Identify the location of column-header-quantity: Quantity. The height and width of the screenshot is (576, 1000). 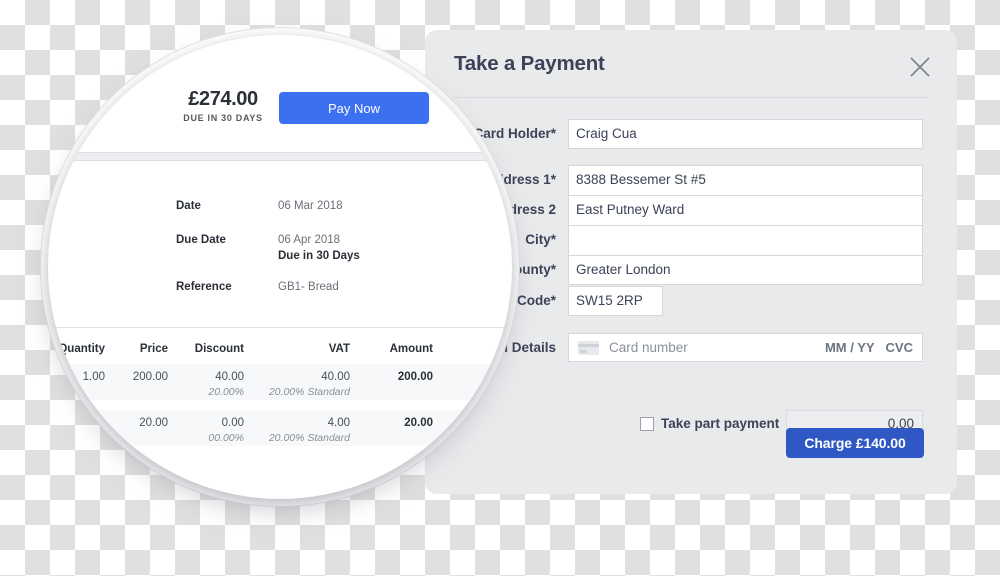
(81, 349).